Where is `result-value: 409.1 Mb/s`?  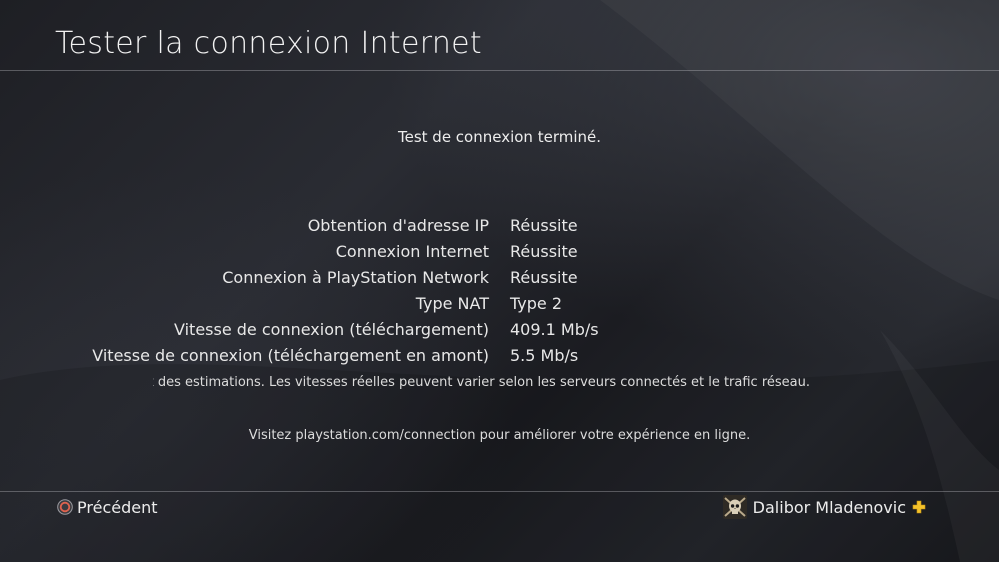
result-value: 409.1 Mb/s is located at coordinates (554, 329).